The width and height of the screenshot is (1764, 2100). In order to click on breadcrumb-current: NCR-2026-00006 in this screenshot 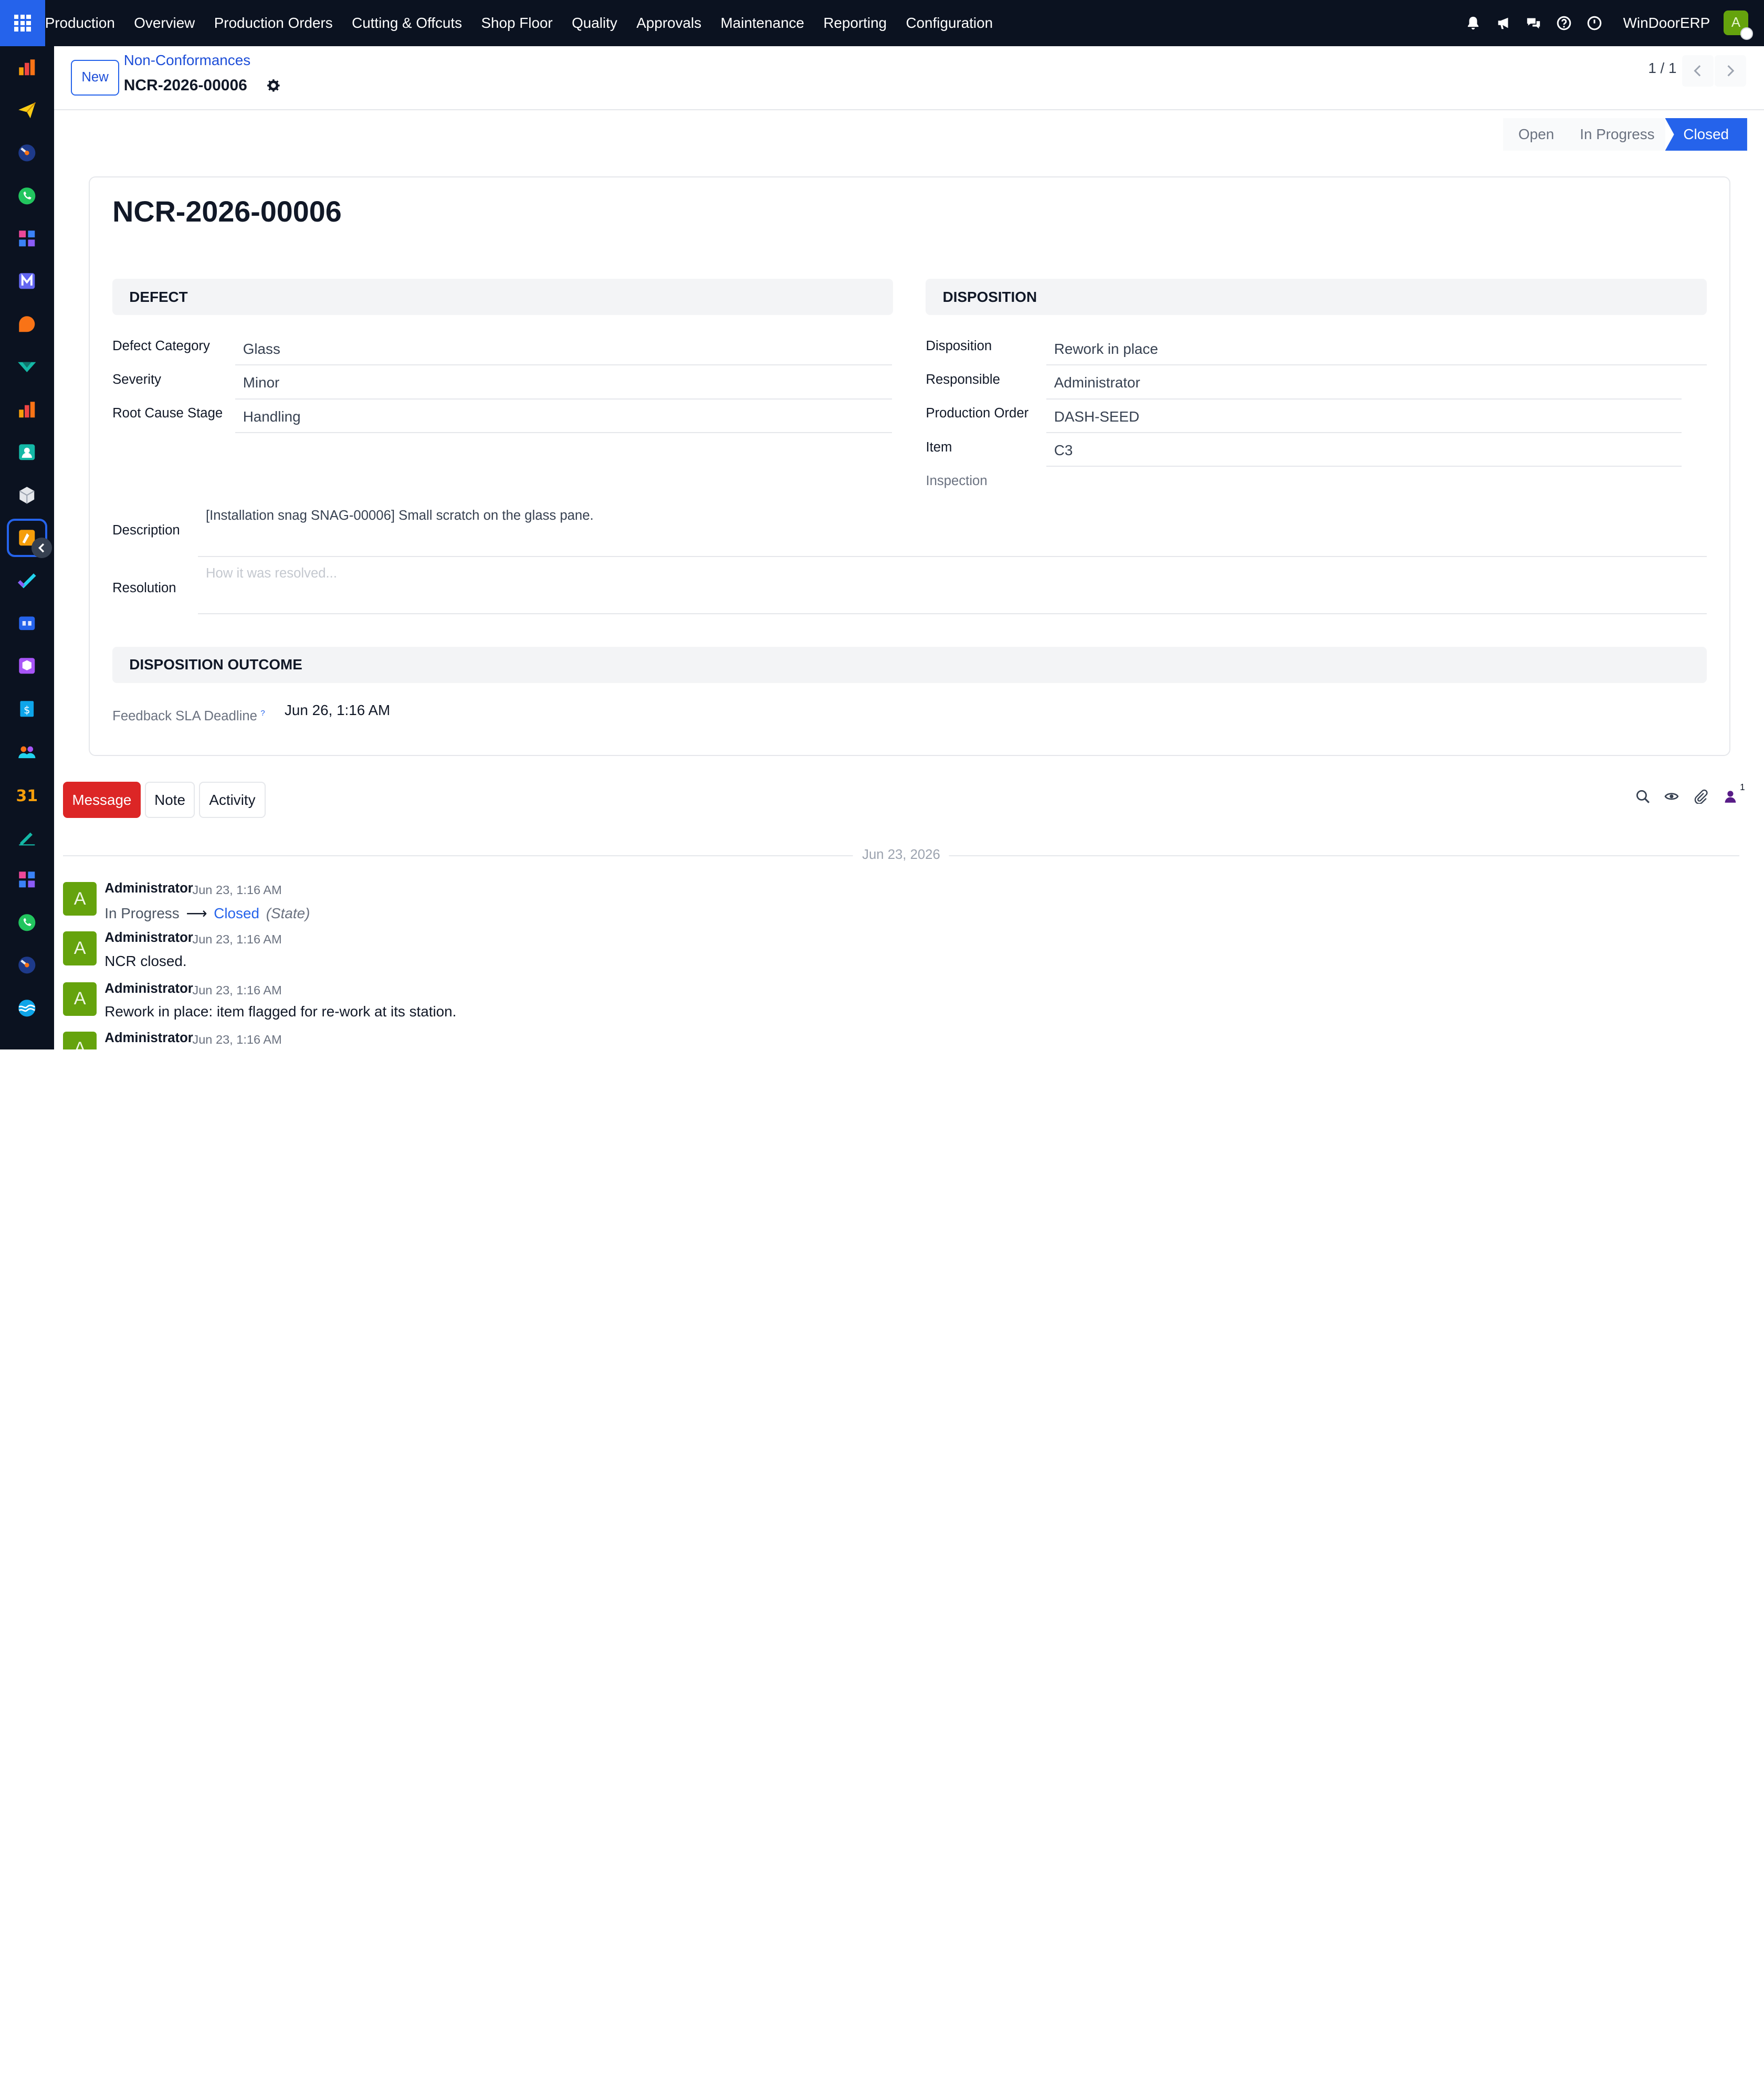, I will do `click(185, 85)`.